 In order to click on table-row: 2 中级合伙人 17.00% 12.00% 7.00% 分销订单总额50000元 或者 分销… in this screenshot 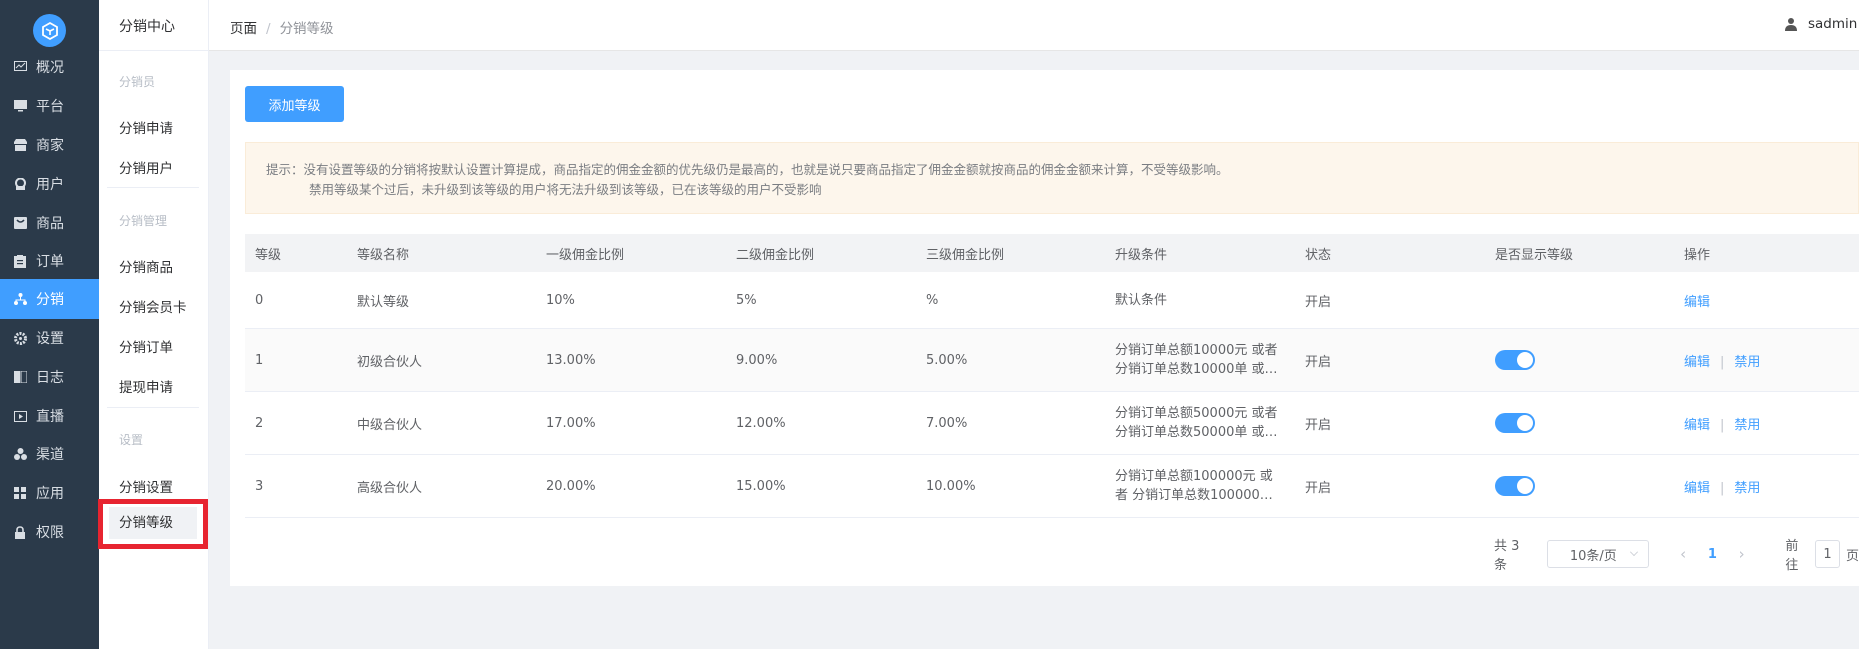, I will do `click(1052, 423)`.